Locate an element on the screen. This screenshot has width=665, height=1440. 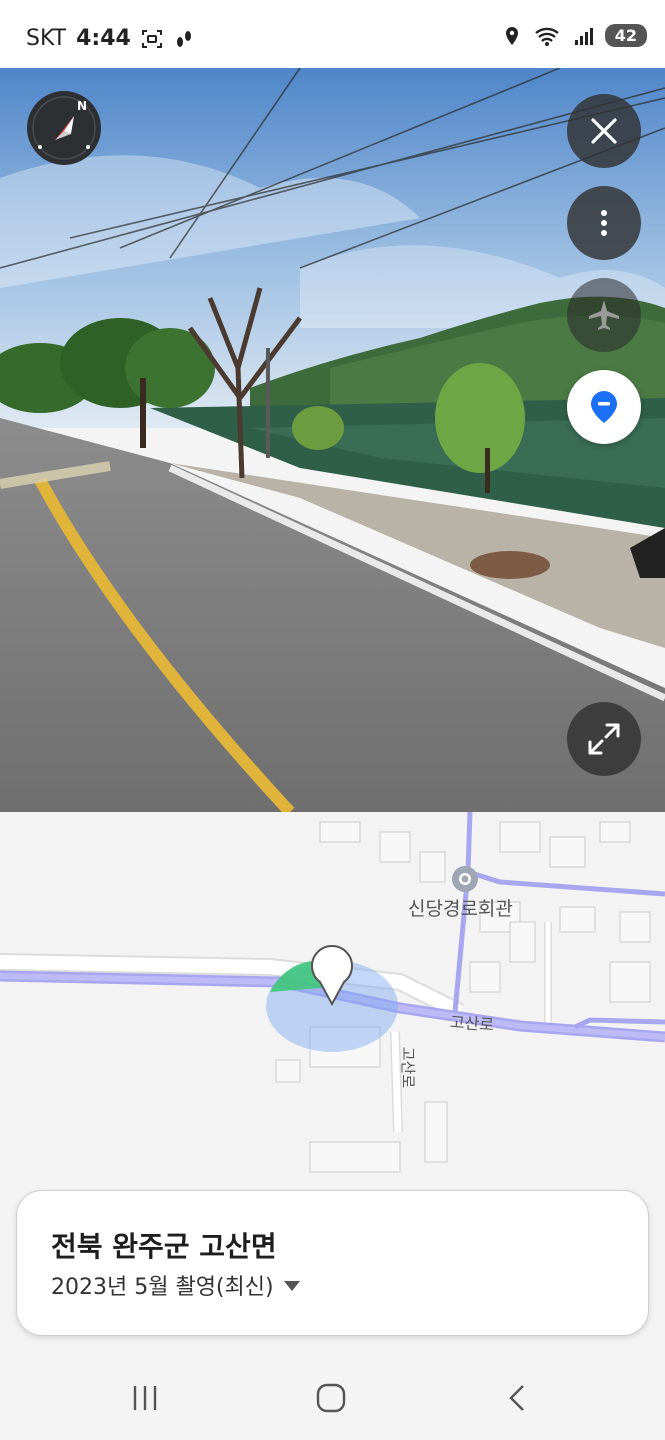
system-navigation-bar is located at coordinates (332, 1396).